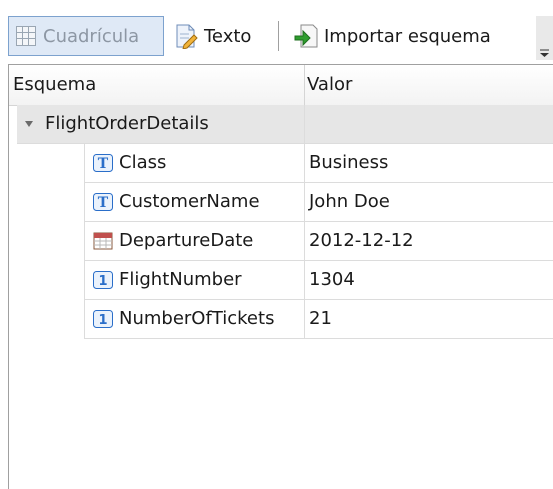  What do you see at coordinates (319, 338) in the screenshot?
I see `row-divider` at bounding box center [319, 338].